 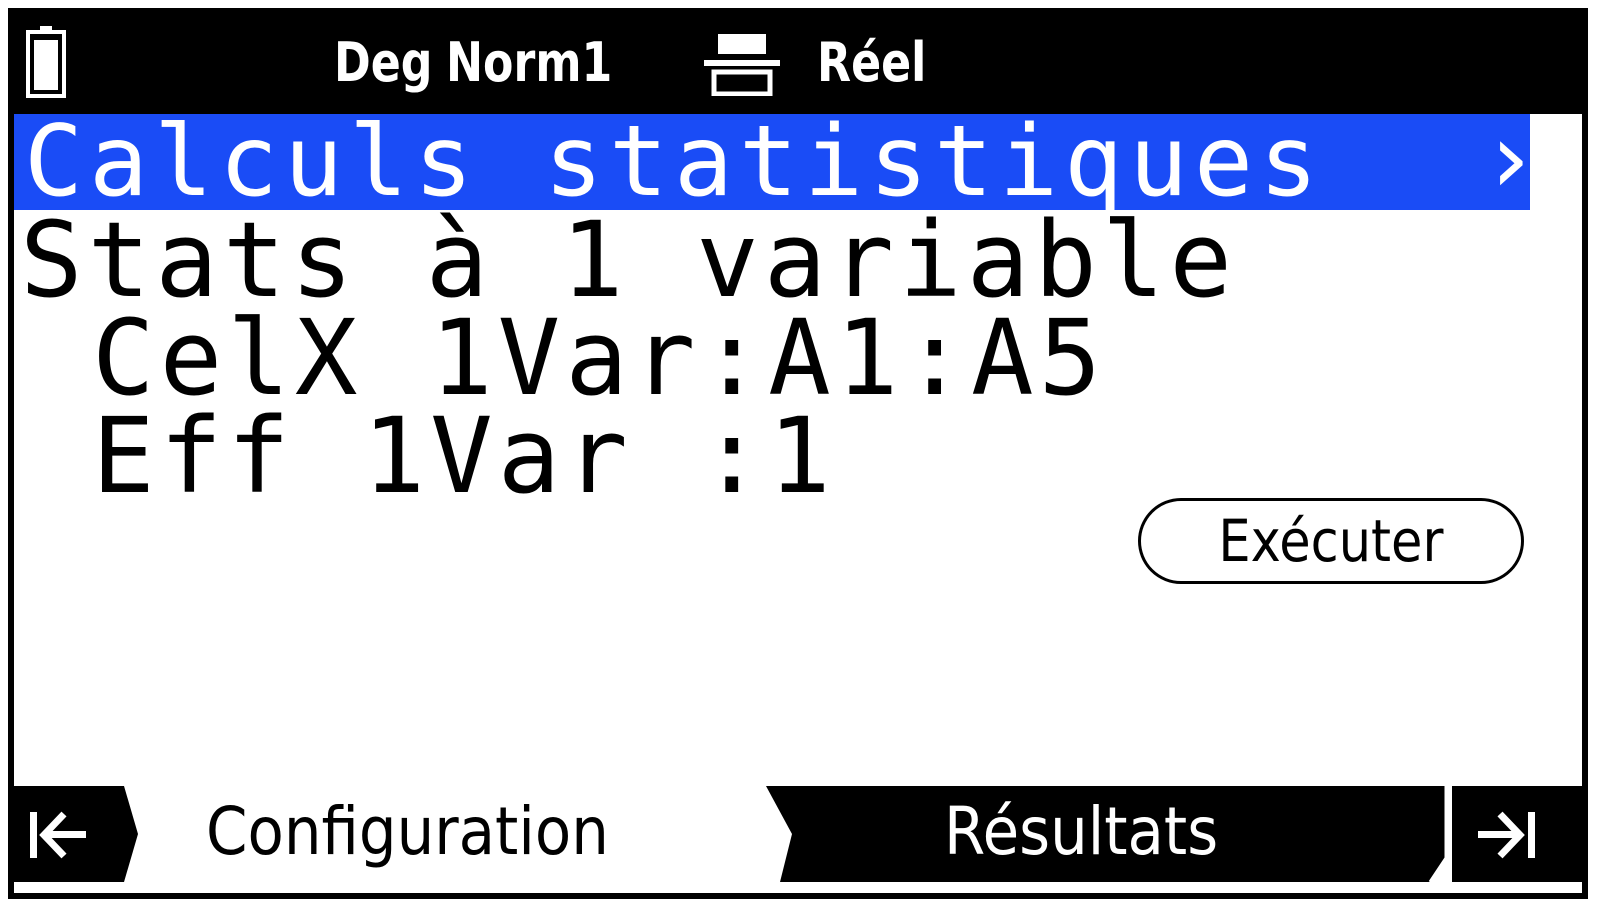 What do you see at coordinates (628, 260) in the screenshot?
I see `list-item-stats-type: Stats à 1 variable` at bounding box center [628, 260].